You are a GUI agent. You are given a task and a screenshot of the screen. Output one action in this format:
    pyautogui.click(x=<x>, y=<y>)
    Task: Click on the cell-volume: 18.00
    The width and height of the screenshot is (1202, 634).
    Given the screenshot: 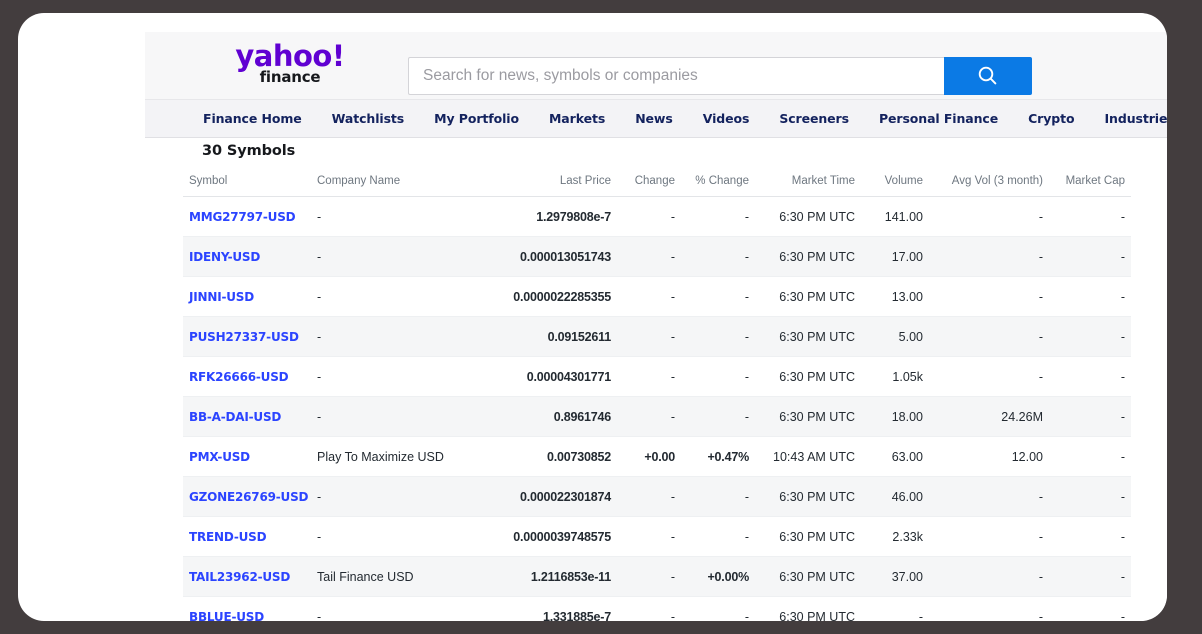 What is the action you would take?
    pyautogui.click(x=895, y=416)
    